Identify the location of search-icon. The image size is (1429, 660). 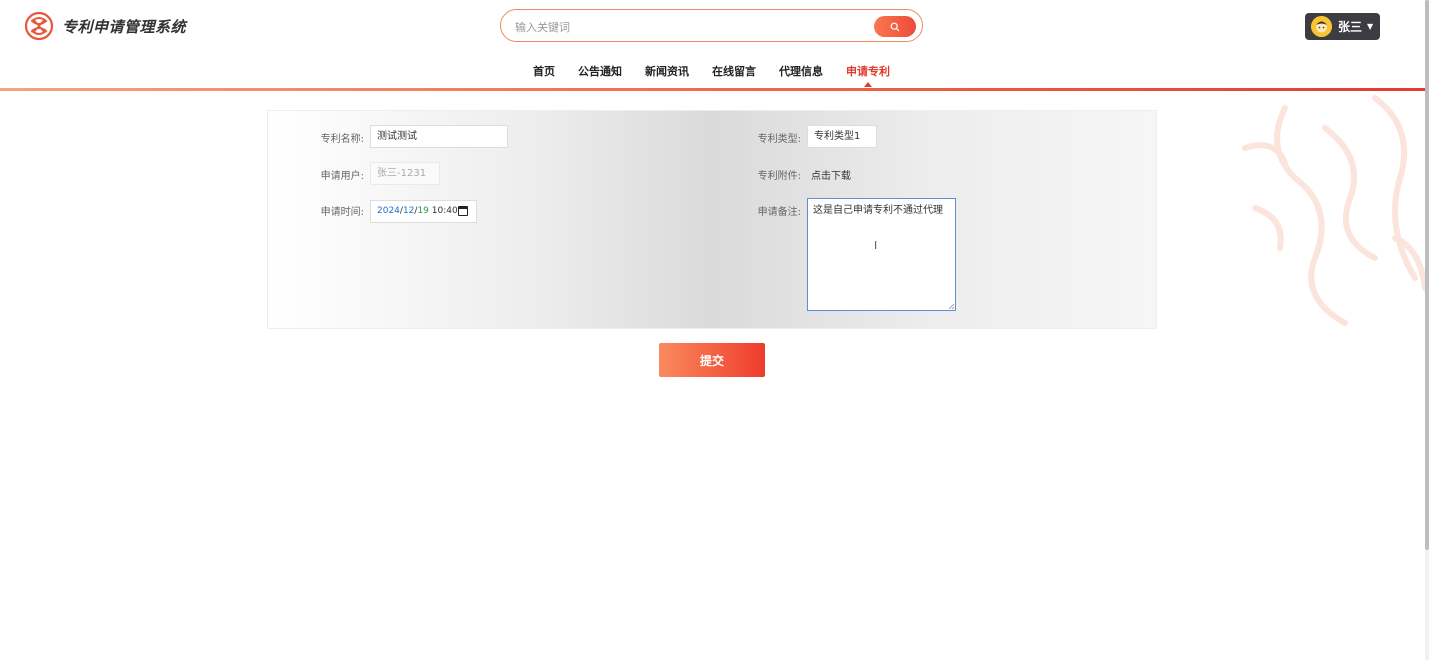
(895, 26).